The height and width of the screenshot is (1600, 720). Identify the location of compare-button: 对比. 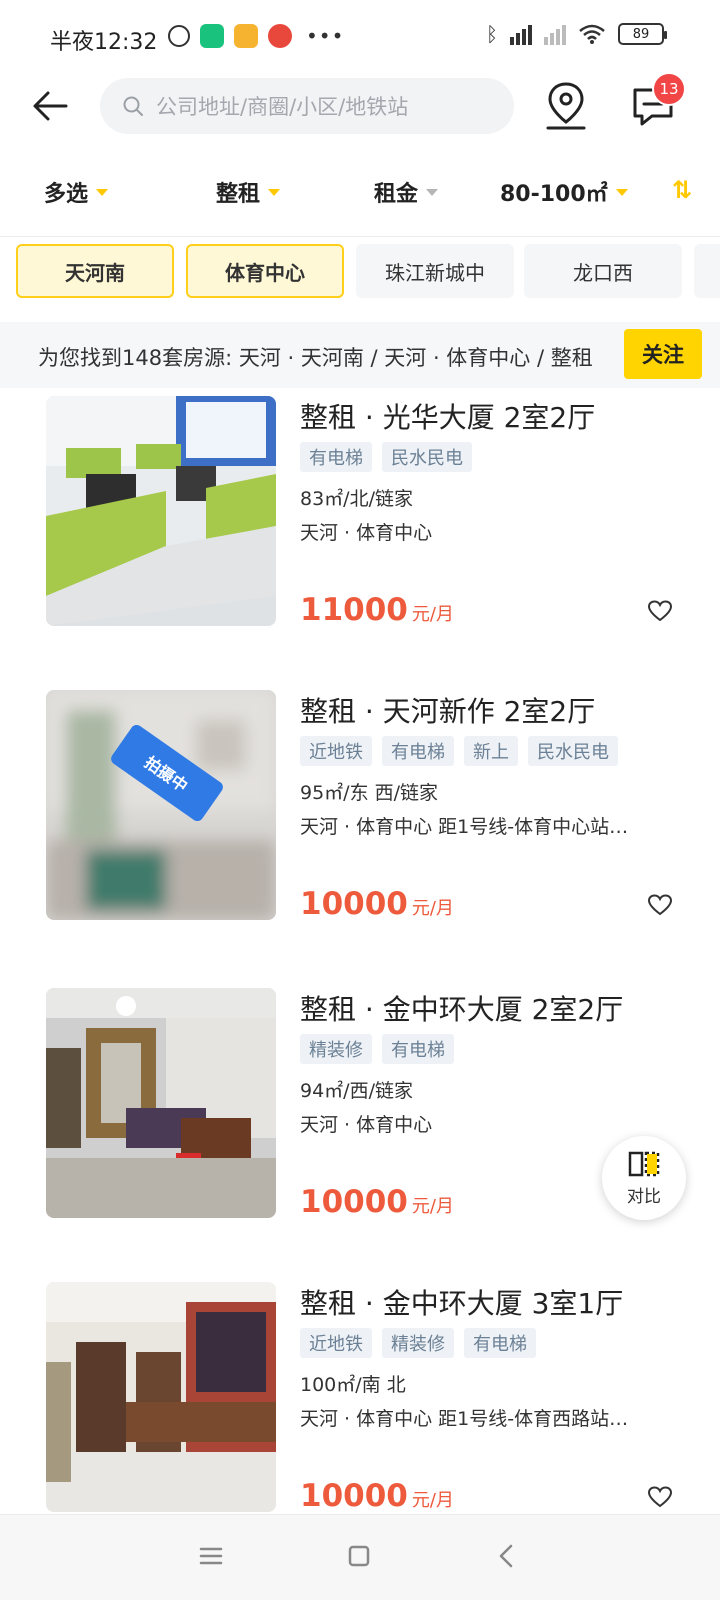
(644, 1178).